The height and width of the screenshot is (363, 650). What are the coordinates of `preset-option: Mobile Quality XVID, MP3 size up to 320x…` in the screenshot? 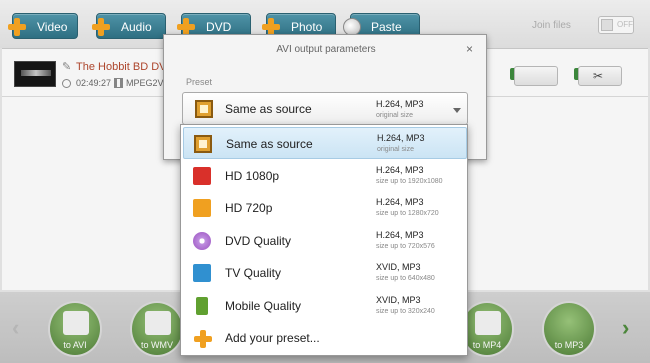 It's located at (325, 306).